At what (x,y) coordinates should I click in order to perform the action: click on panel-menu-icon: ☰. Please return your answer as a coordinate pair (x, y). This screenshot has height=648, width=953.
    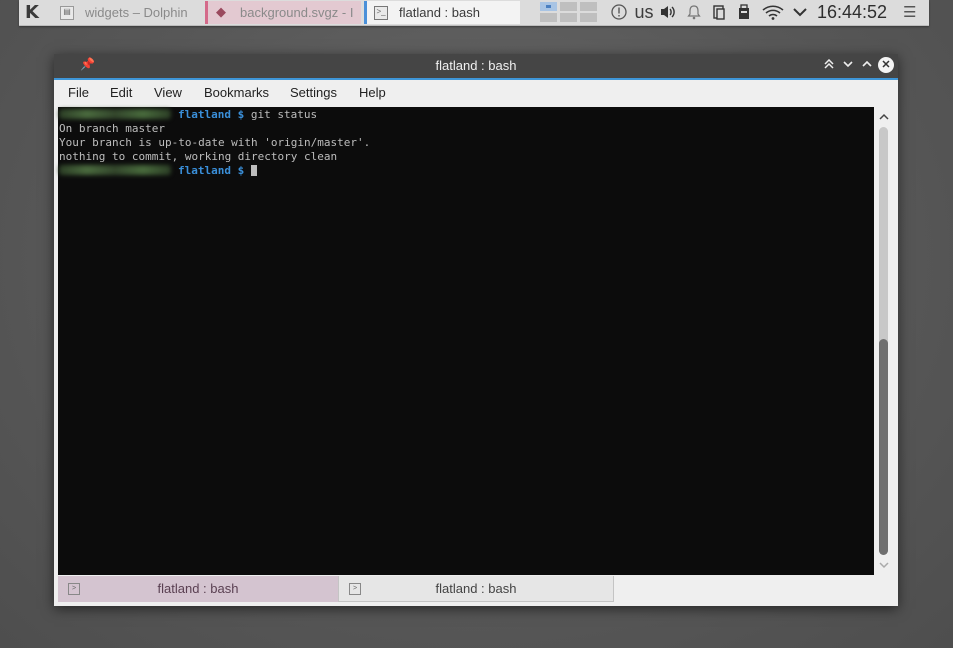
    Looking at the image, I should click on (909, 12).